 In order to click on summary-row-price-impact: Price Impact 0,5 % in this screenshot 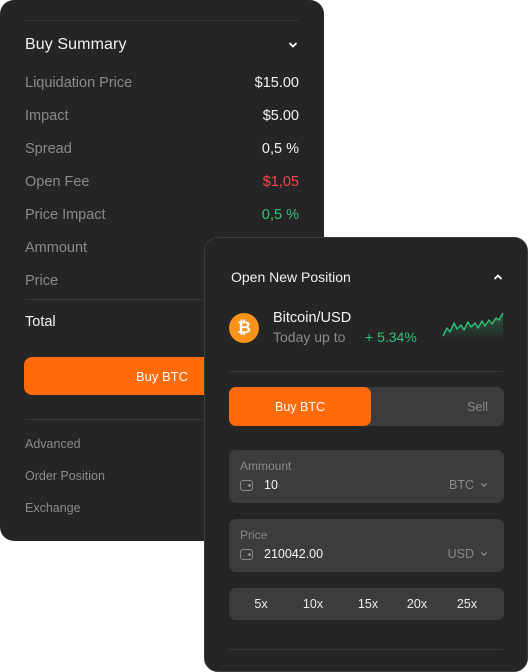, I will do `click(162, 214)`.